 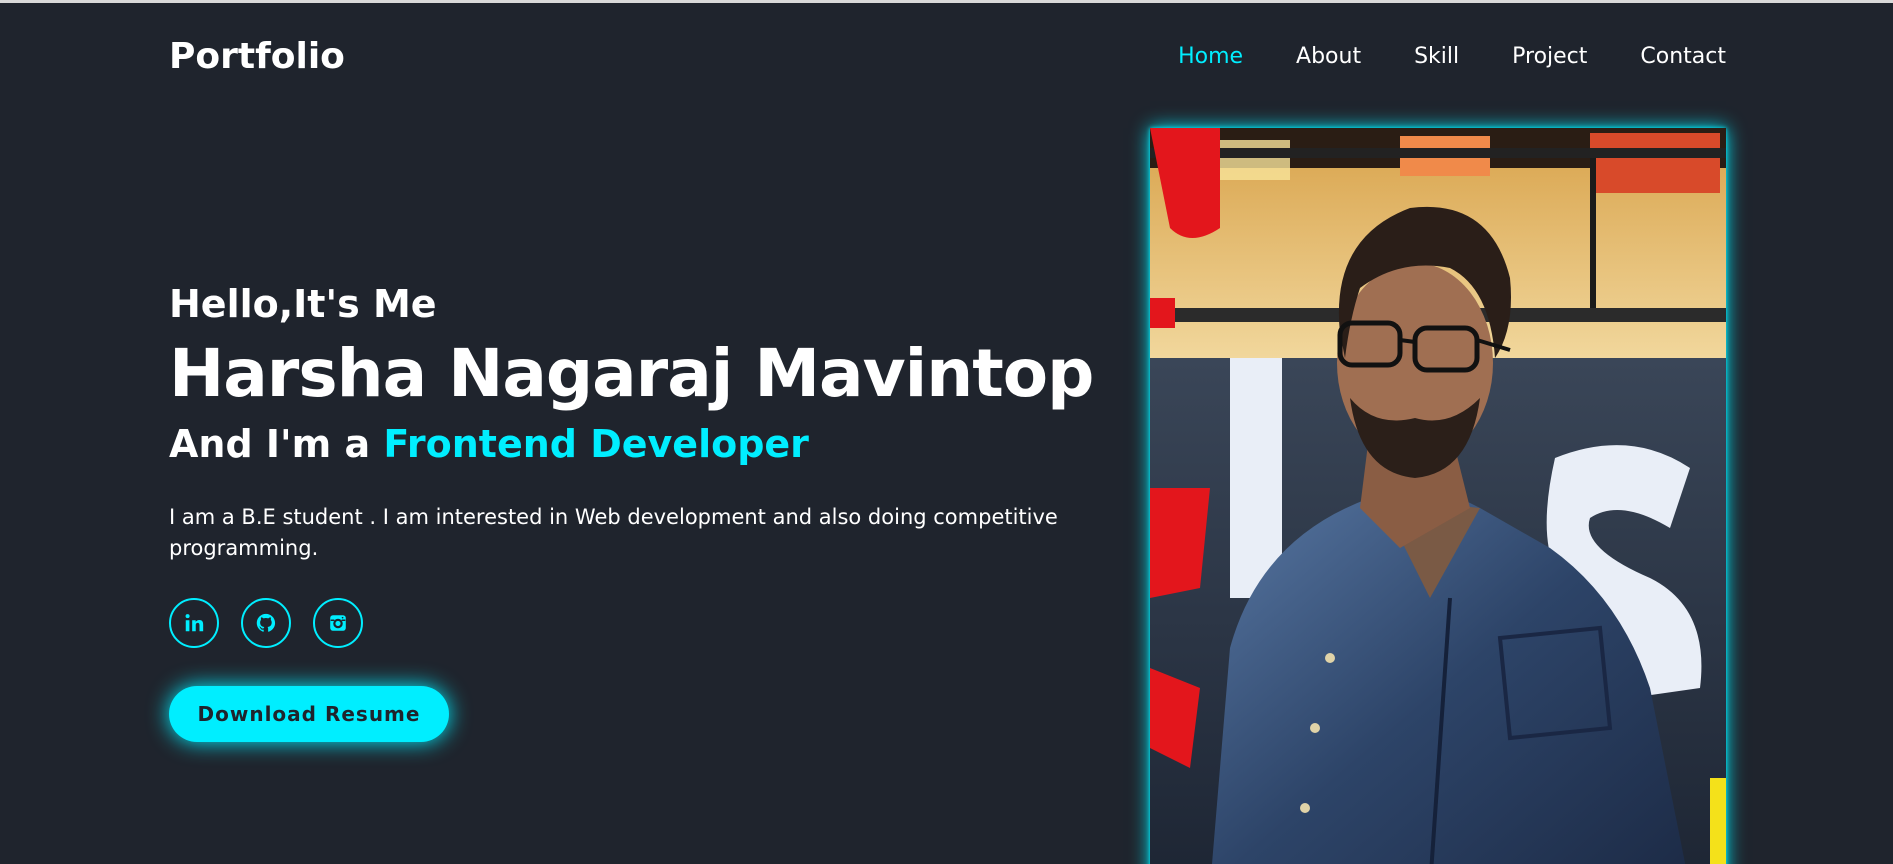 What do you see at coordinates (1210, 56) in the screenshot?
I see `nav-home: Home` at bounding box center [1210, 56].